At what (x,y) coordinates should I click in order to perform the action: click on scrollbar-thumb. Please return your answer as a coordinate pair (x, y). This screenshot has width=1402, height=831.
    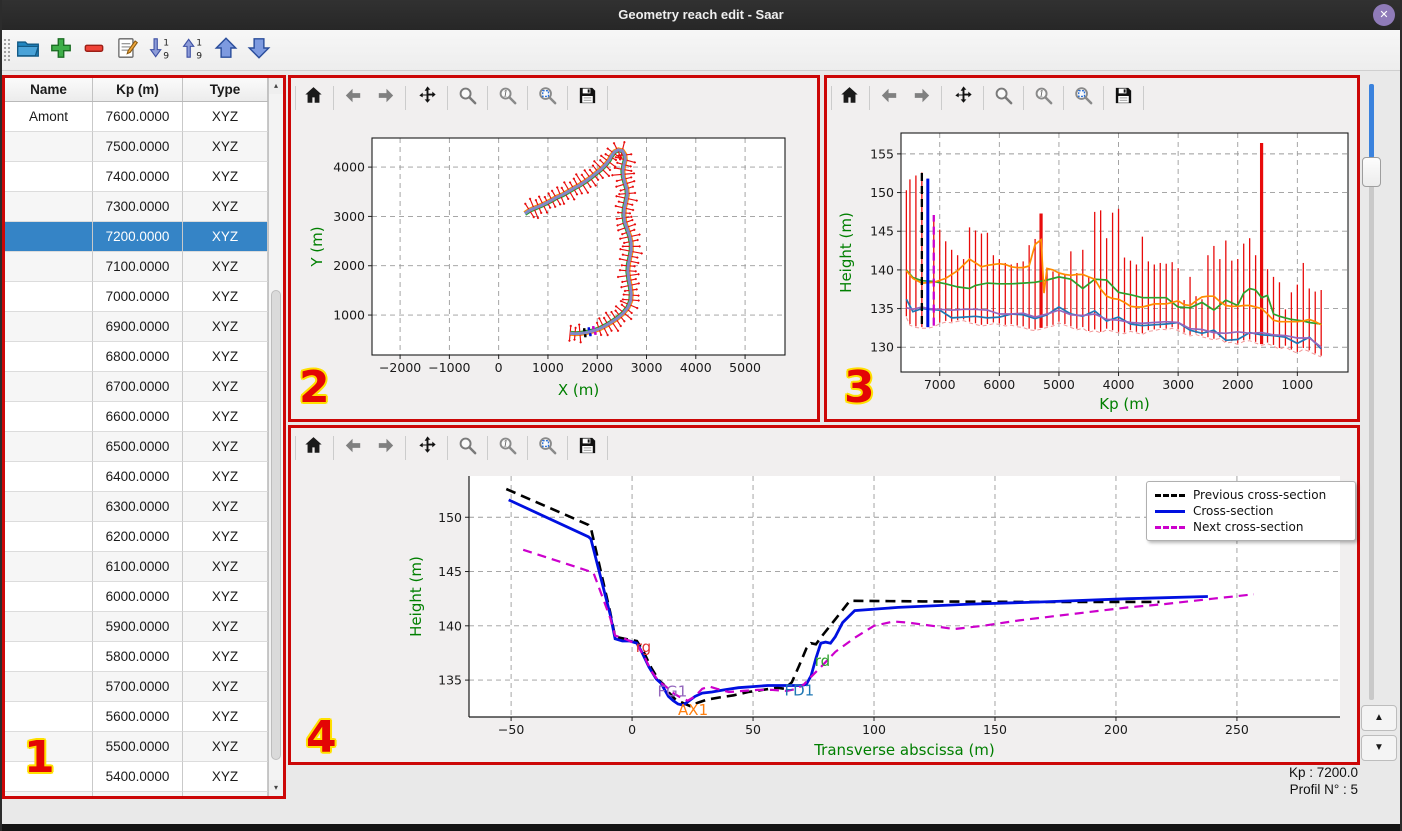
    Looking at the image, I should click on (276, 525).